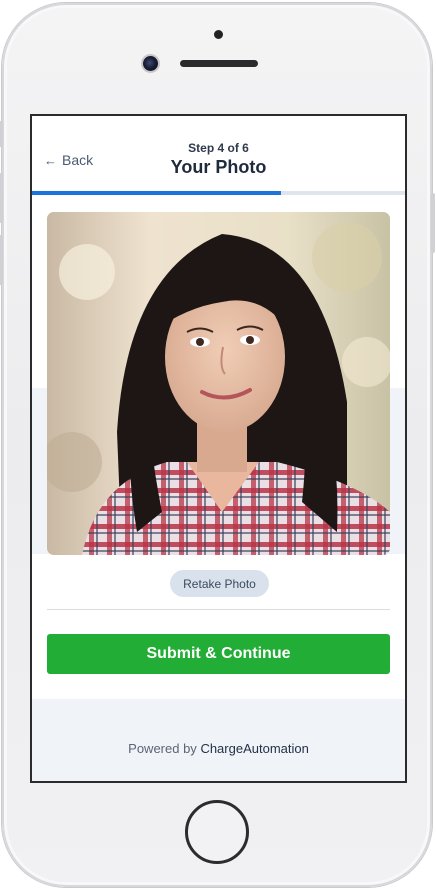 The height and width of the screenshot is (892, 436). What do you see at coordinates (217, 832) in the screenshot?
I see `home-button` at bounding box center [217, 832].